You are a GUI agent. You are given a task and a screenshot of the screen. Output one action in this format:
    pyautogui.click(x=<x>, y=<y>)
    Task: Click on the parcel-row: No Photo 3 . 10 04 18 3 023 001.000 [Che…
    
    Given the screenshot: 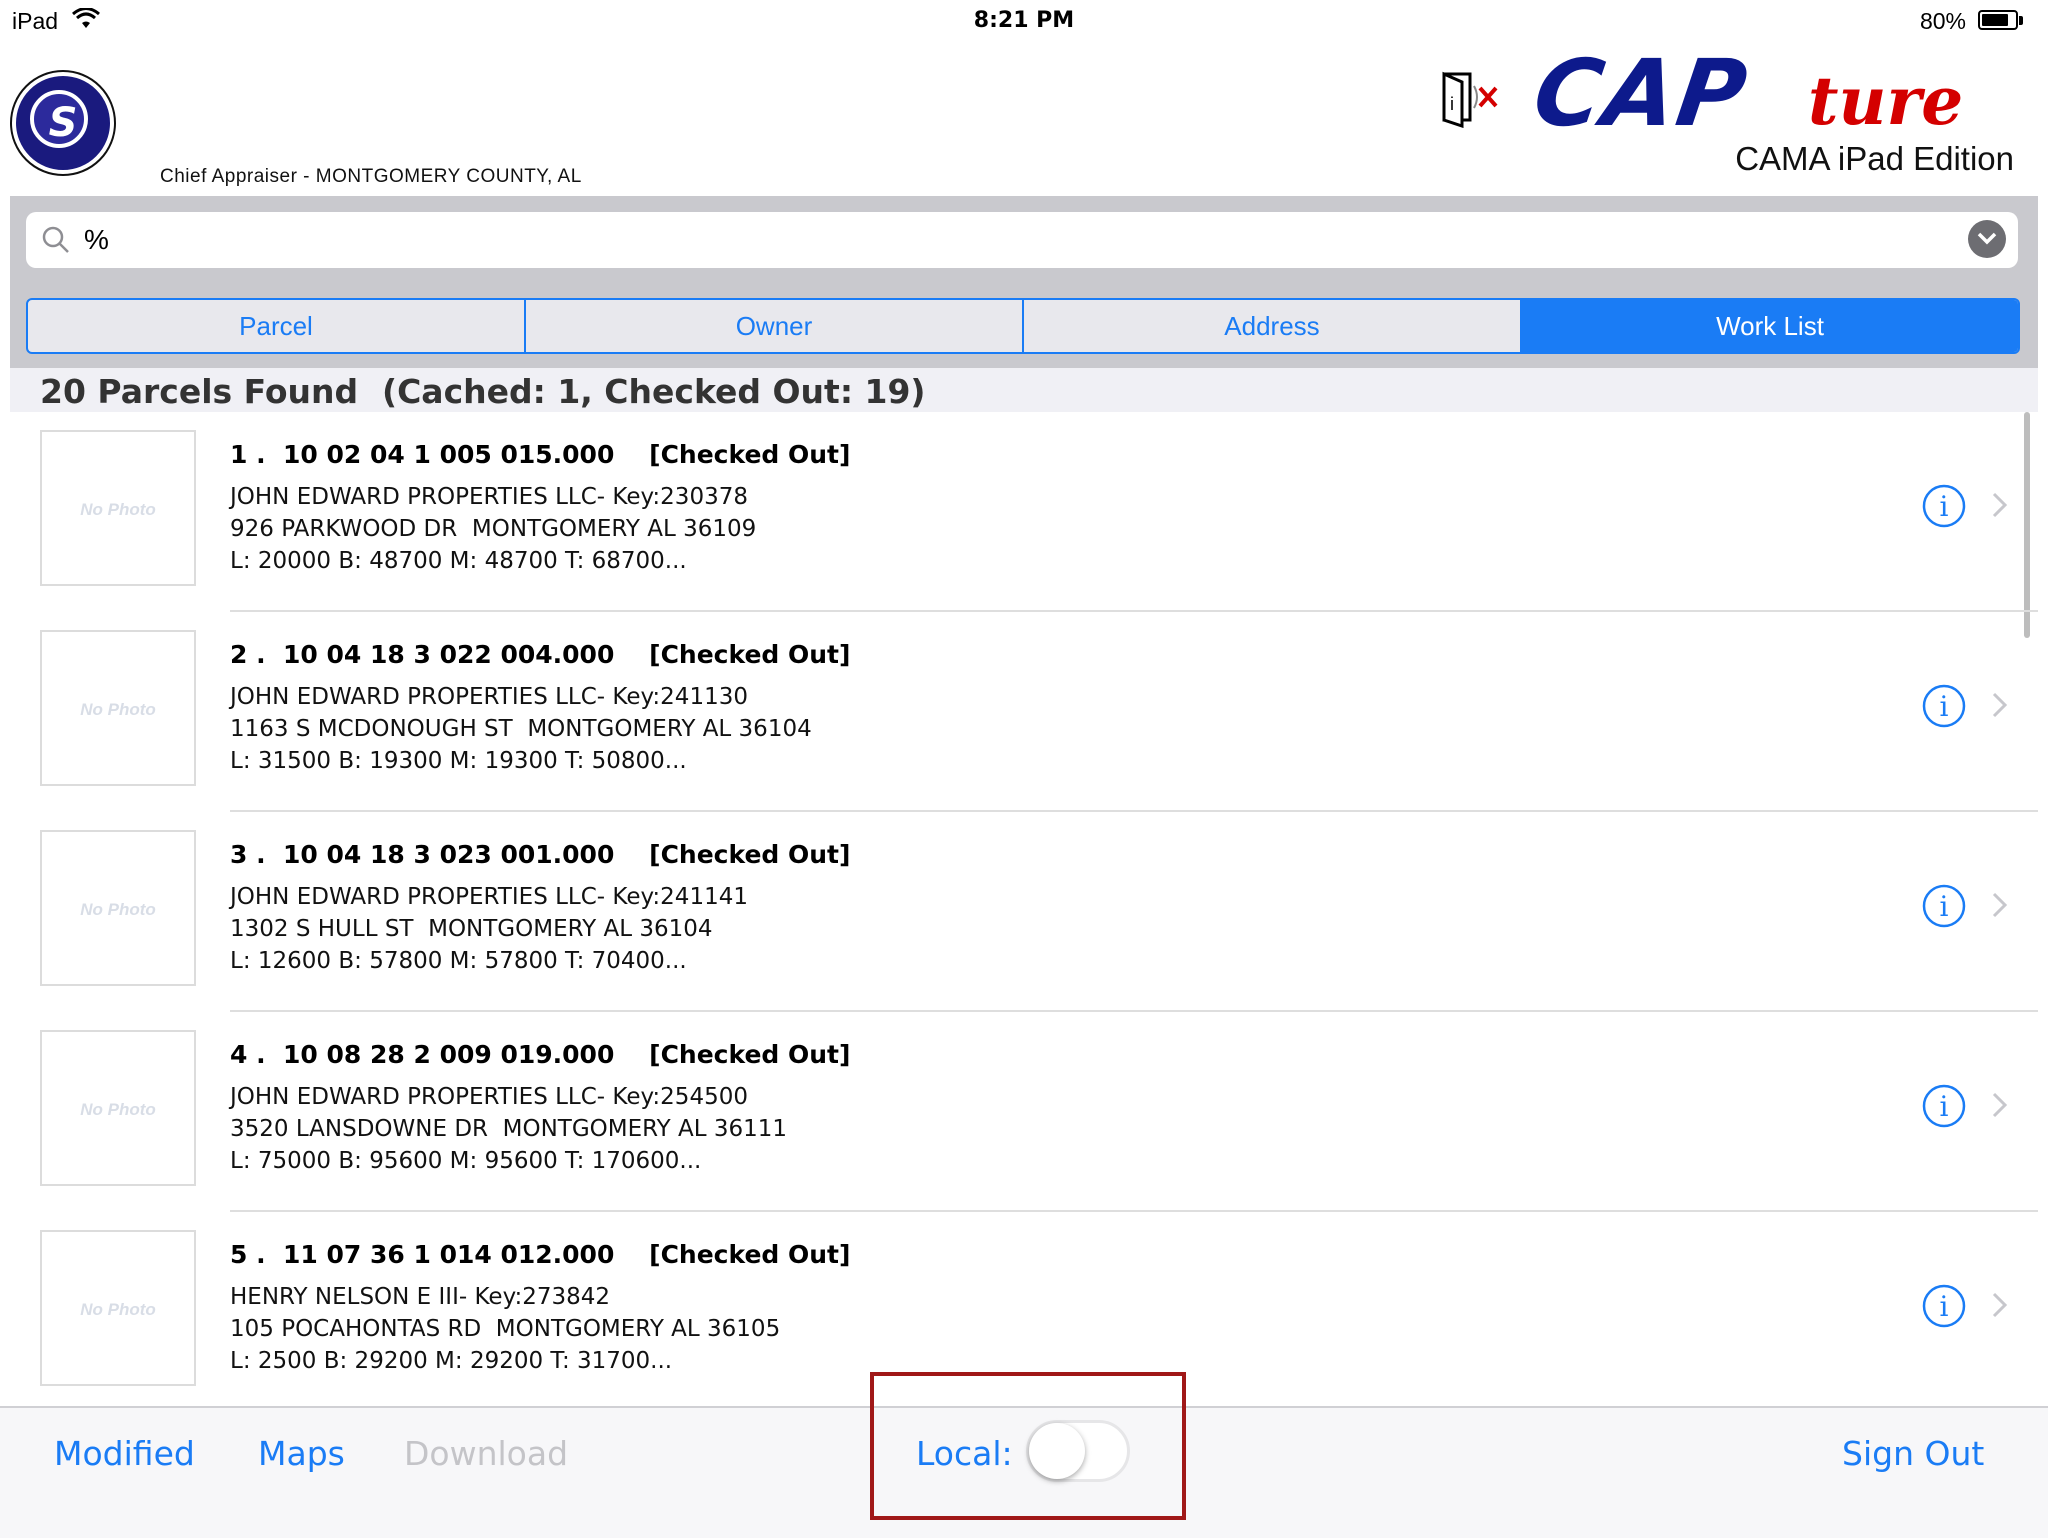 What is the action you would take?
    pyautogui.click(x=1024, y=912)
    